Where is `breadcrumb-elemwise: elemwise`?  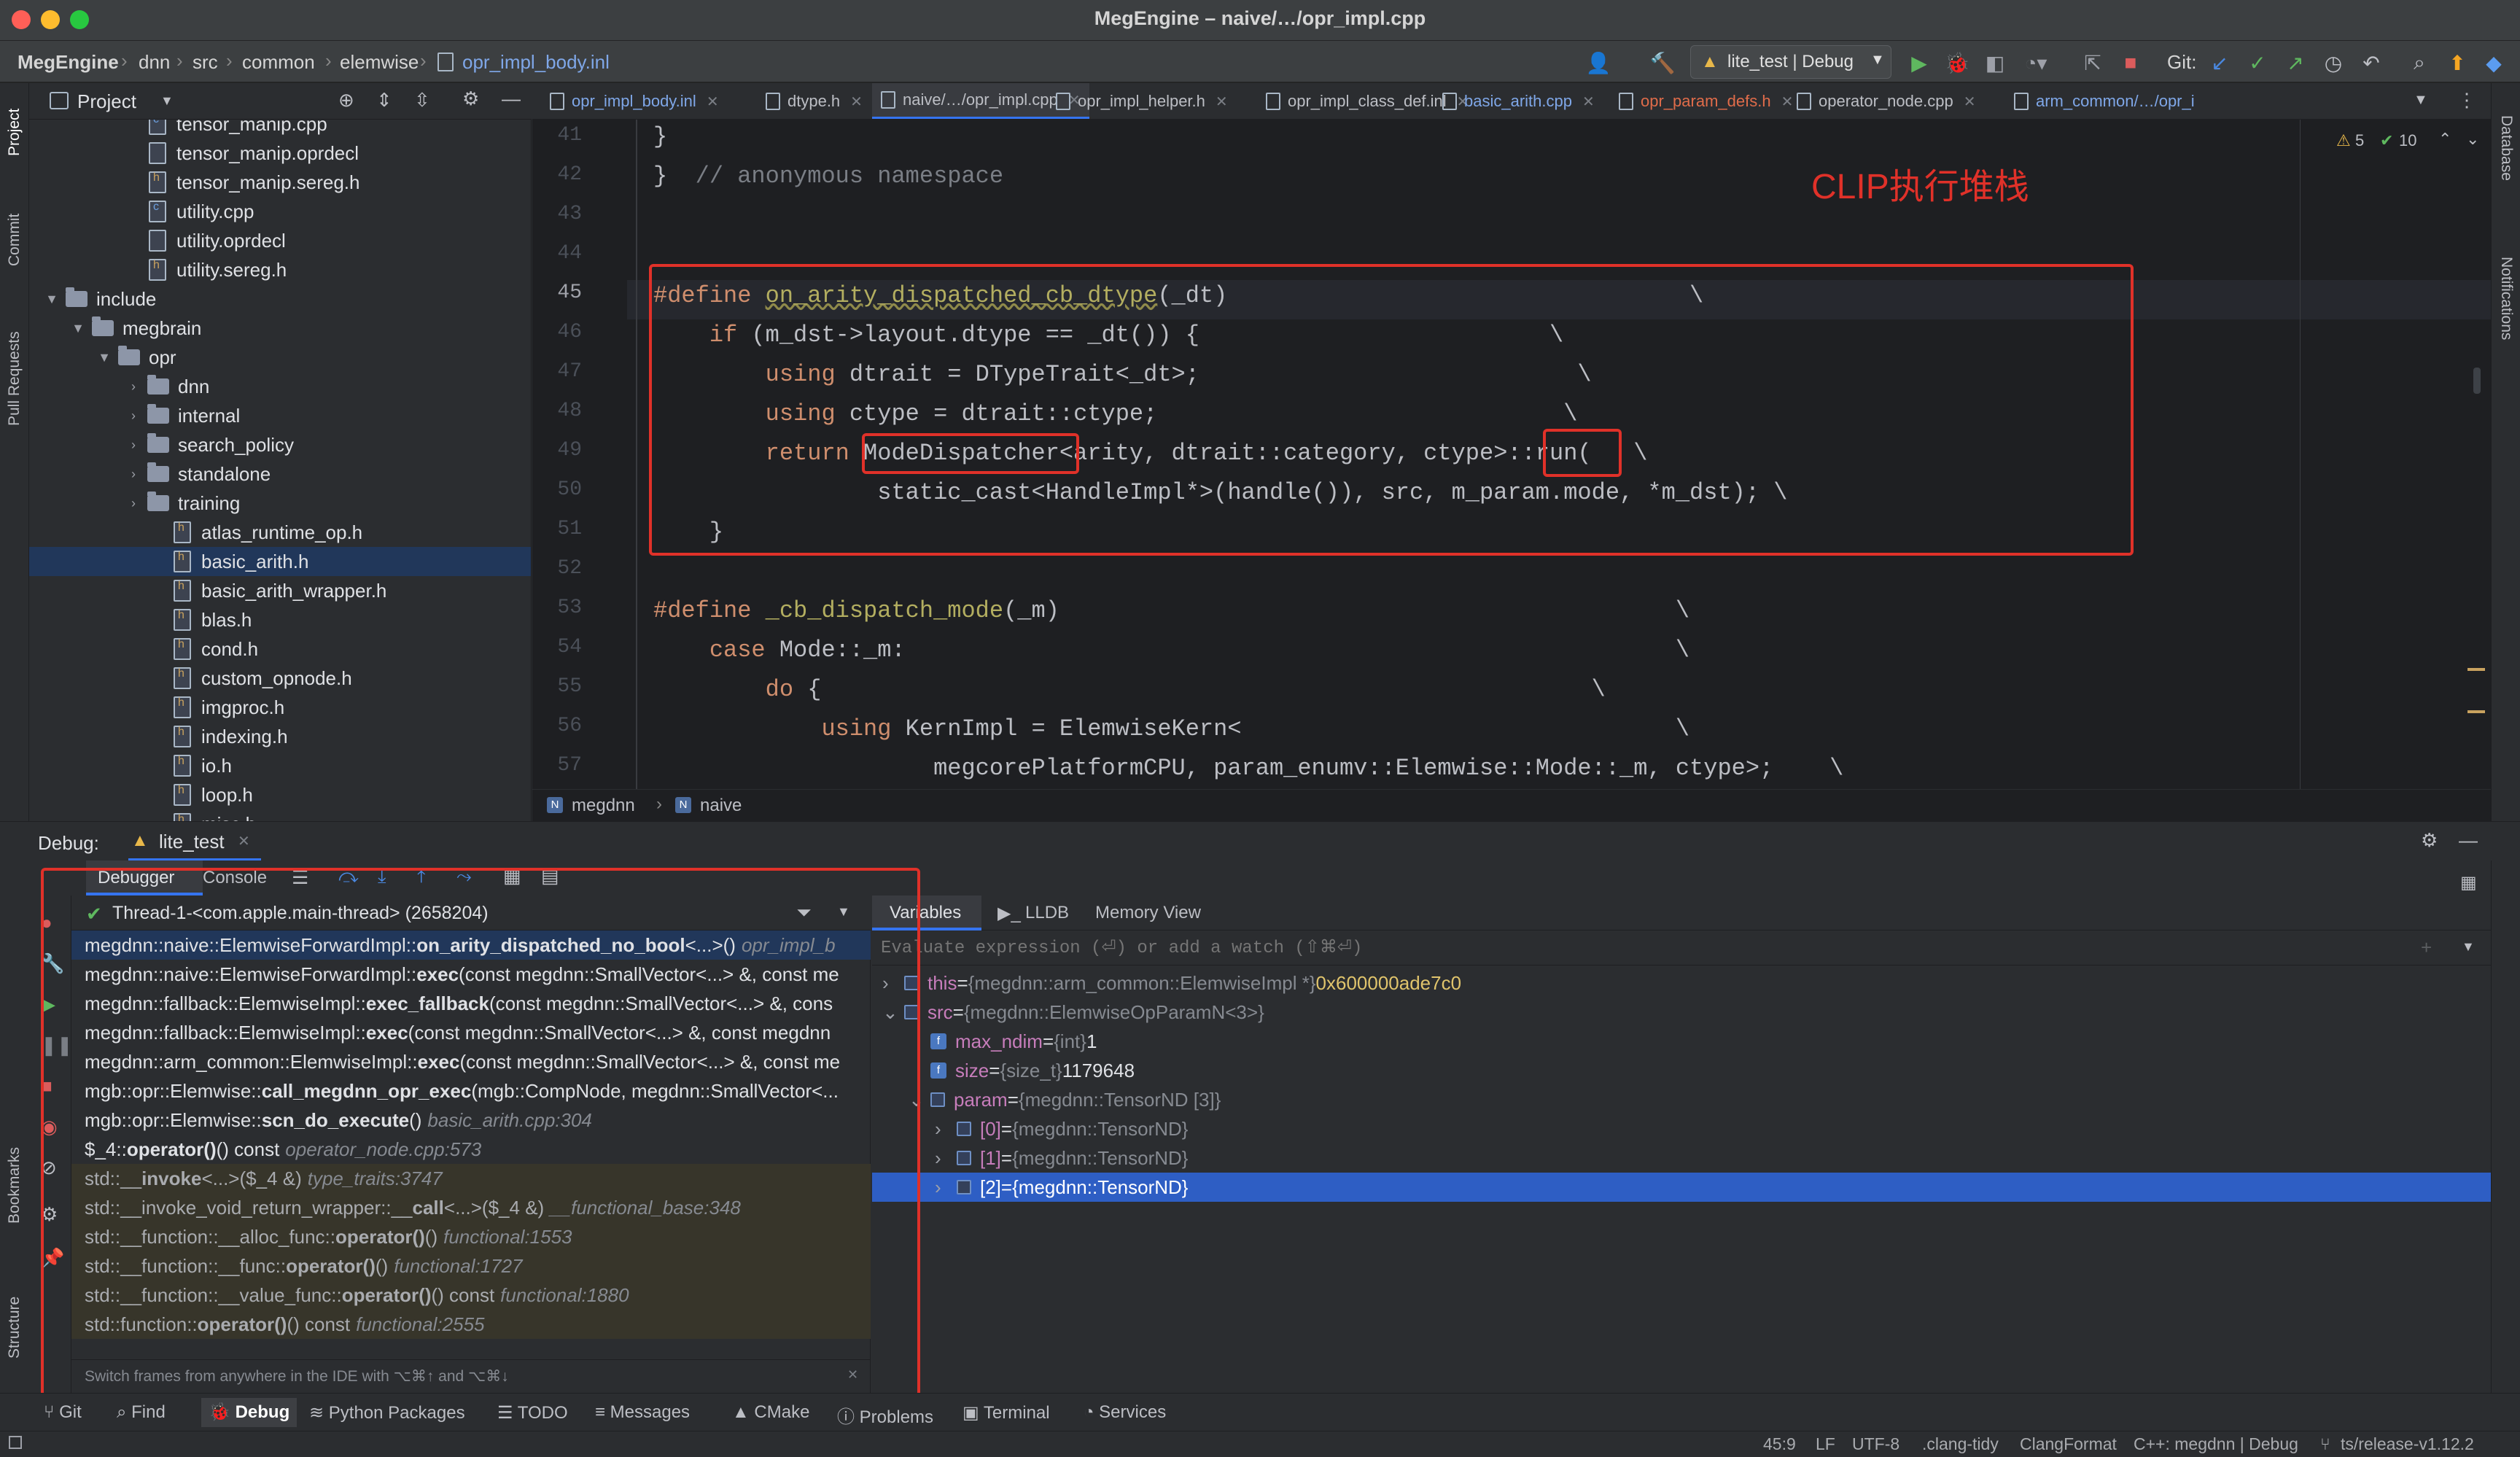 breadcrumb-elemwise: elemwise is located at coordinates (379, 63).